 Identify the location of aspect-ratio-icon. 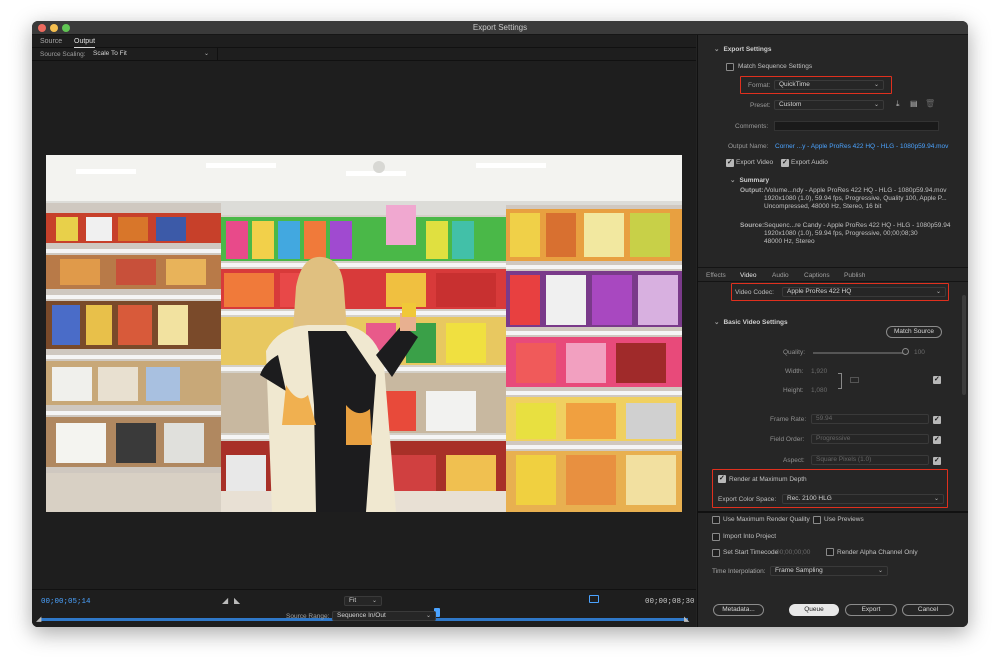
(594, 599).